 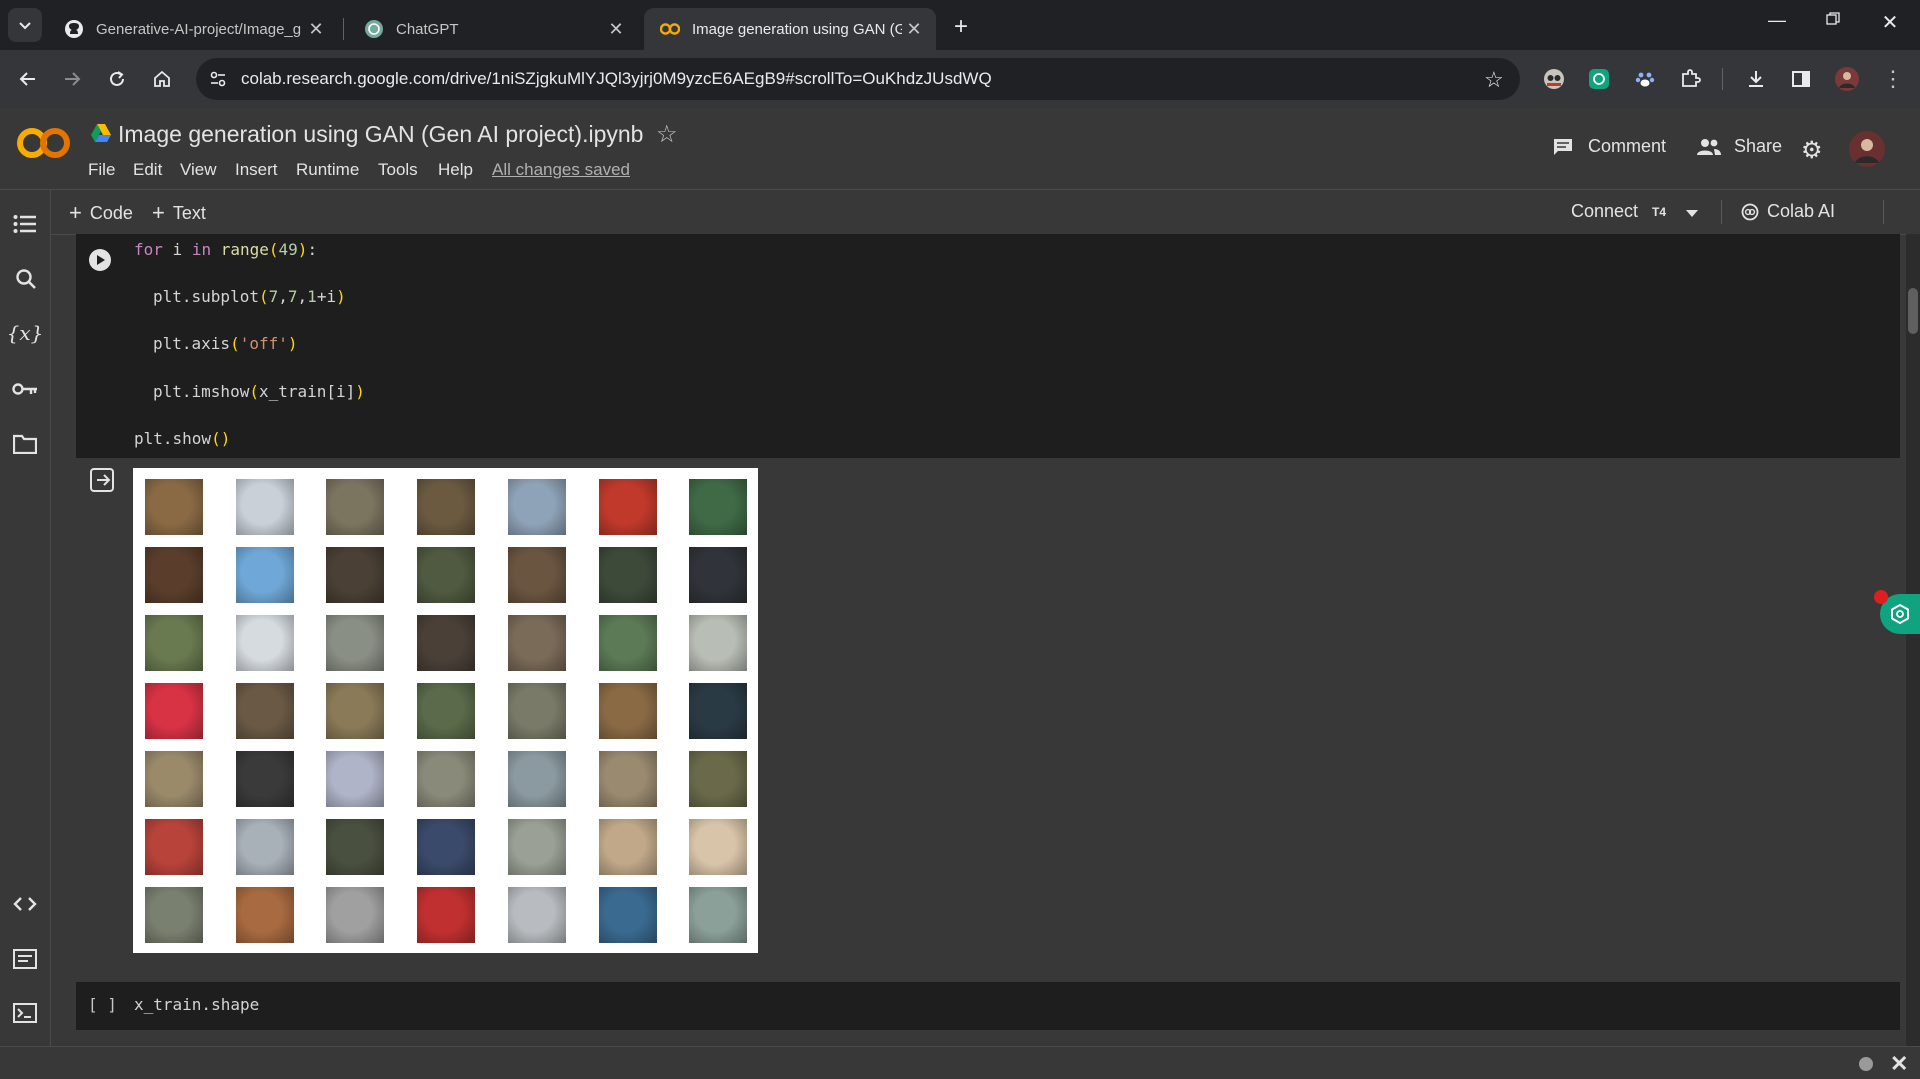 What do you see at coordinates (25, 224) in the screenshot?
I see `table-of-contents-icon` at bounding box center [25, 224].